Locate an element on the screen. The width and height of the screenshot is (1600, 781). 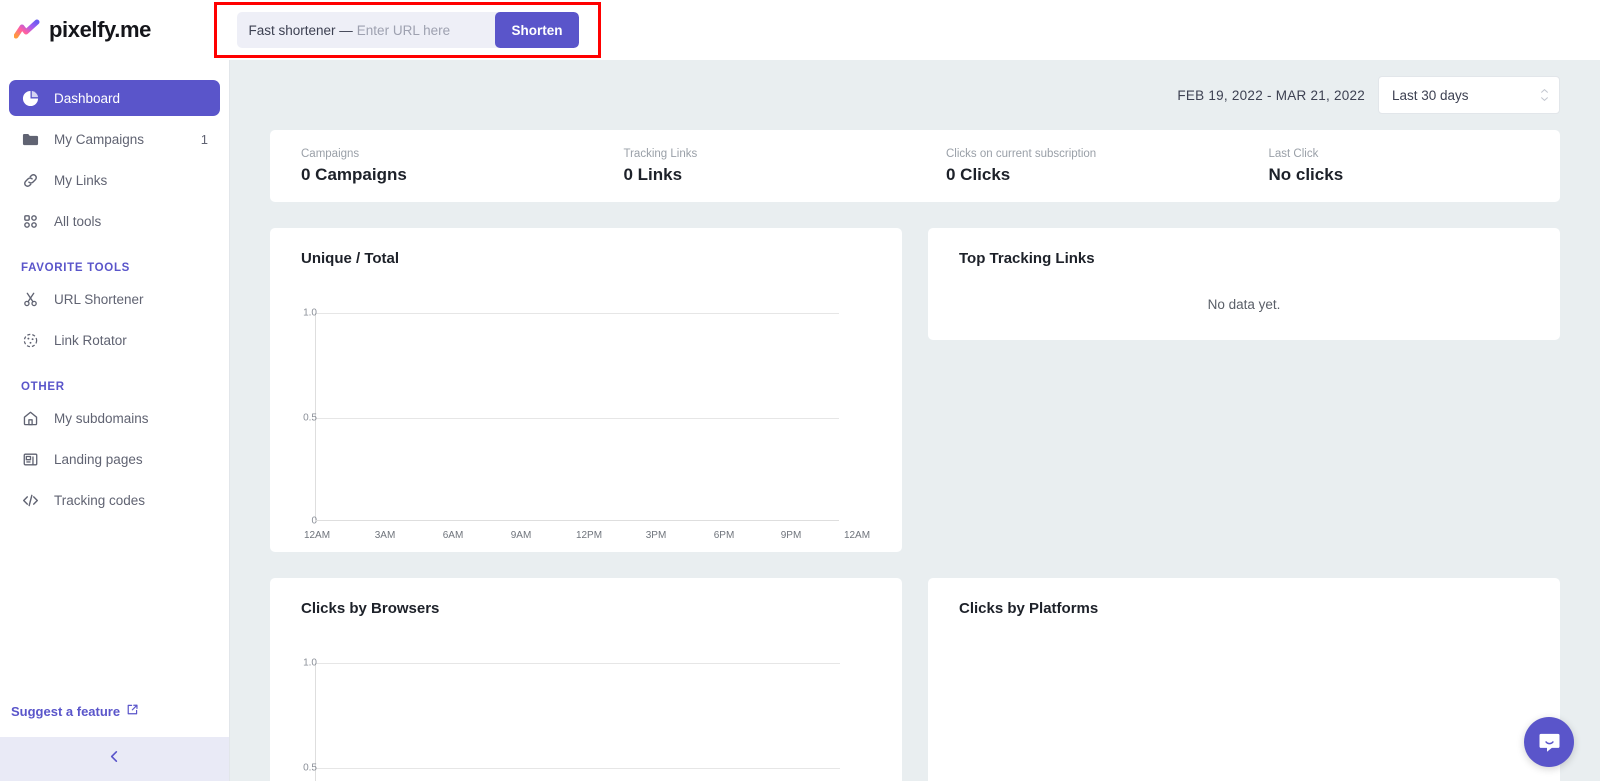
stat-campaigns: Campaigns 0 Campaigns is located at coordinates (431, 166).